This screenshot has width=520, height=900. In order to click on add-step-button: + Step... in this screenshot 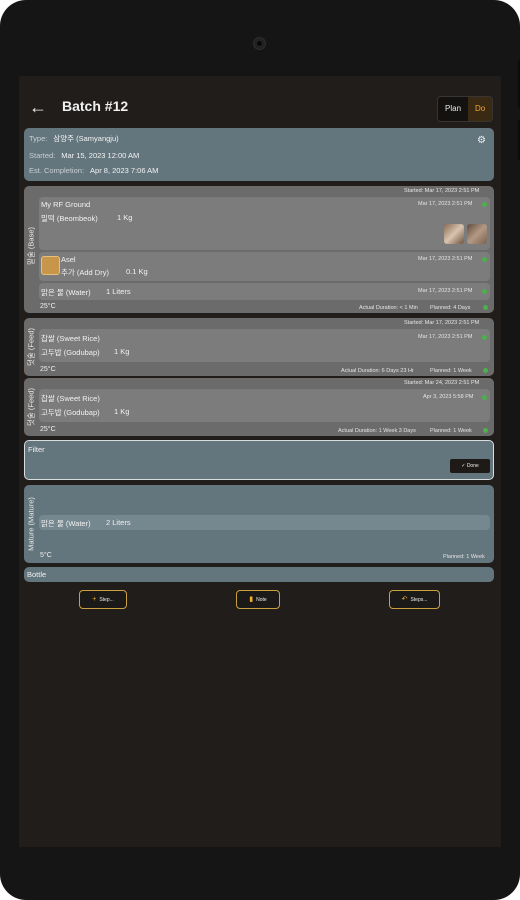, I will do `click(103, 599)`.